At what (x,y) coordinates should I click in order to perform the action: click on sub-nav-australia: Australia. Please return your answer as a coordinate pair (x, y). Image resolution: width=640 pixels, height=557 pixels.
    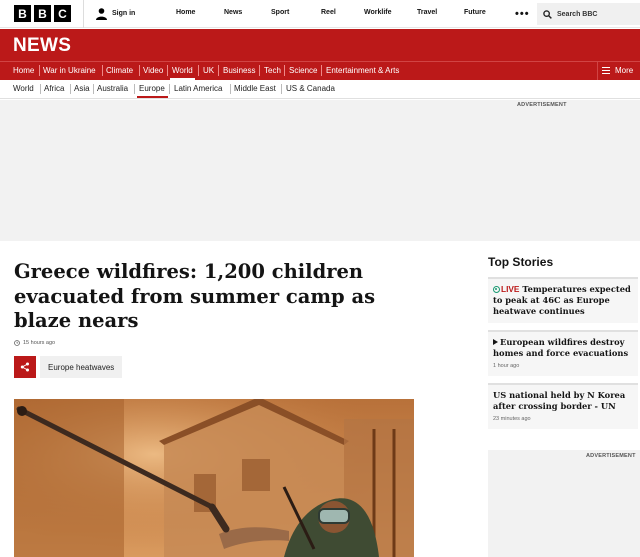
    Looking at the image, I should click on (112, 88).